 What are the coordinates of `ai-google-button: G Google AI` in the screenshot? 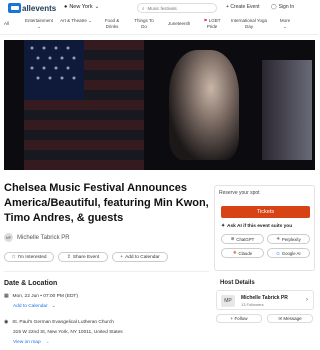 It's located at (288, 253).